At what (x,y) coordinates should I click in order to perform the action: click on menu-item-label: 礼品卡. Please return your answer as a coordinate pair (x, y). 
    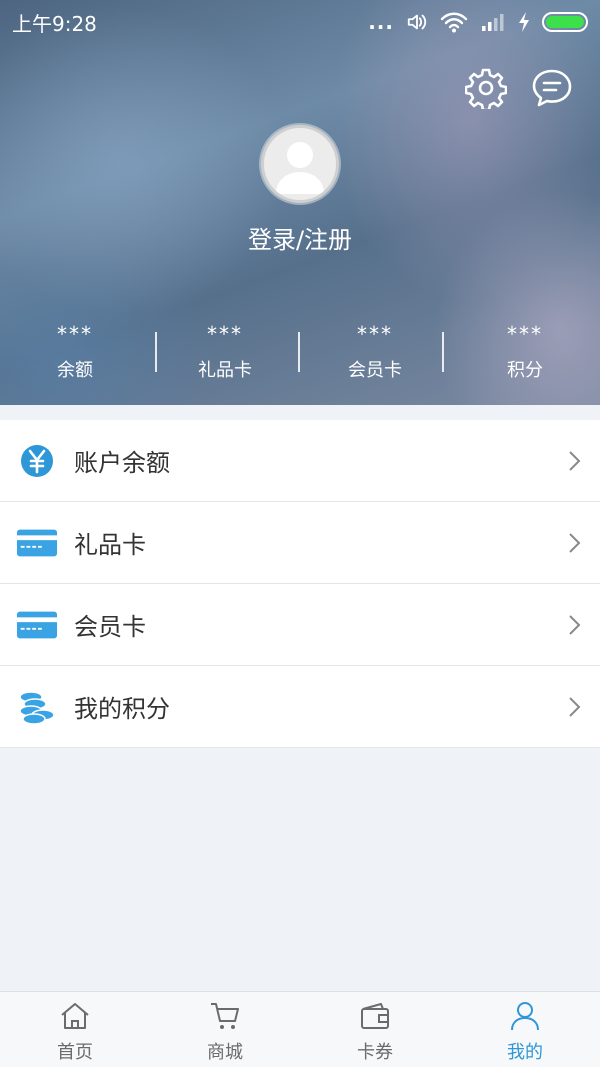
    Looking at the image, I should click on (110, 545).